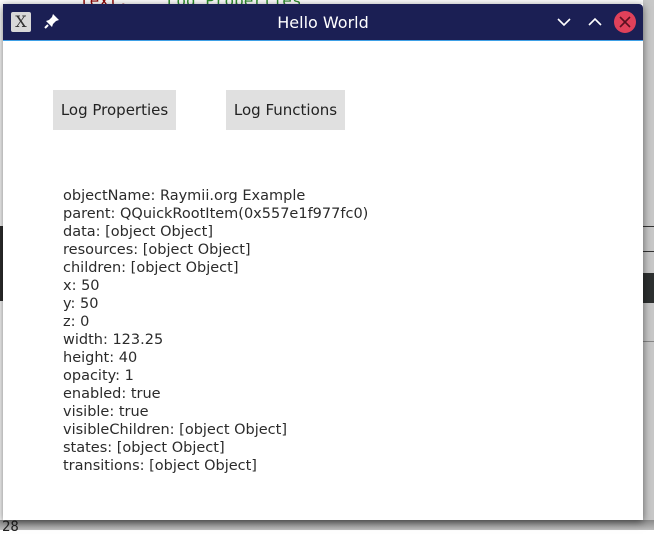  What do you see at coordinates (81, 286) in the screenshot?
I see `log-line: x: 50` at bounding box center [81, 286].